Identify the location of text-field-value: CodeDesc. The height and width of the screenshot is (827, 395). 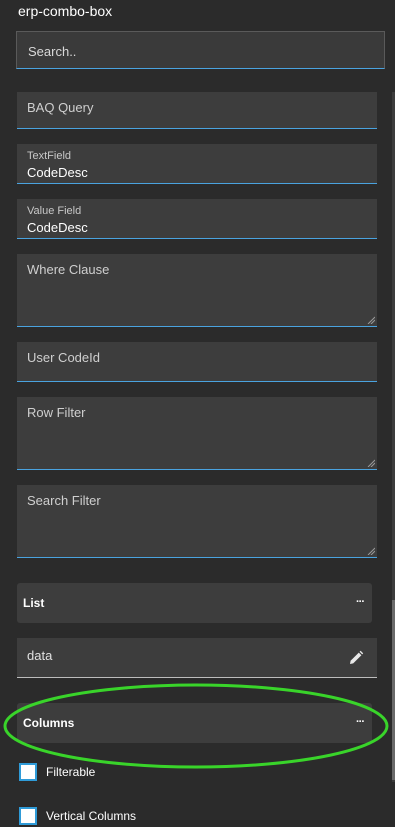
(57, 172).